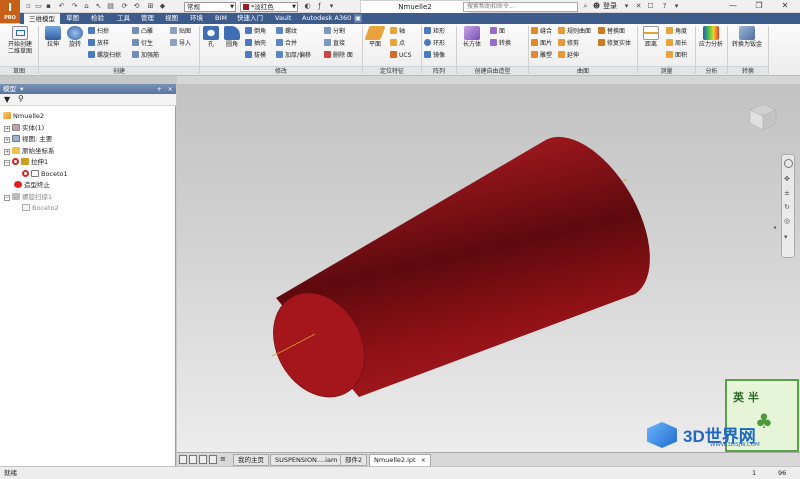  I want to click on undo-icon: ↶, so click(61, 6).